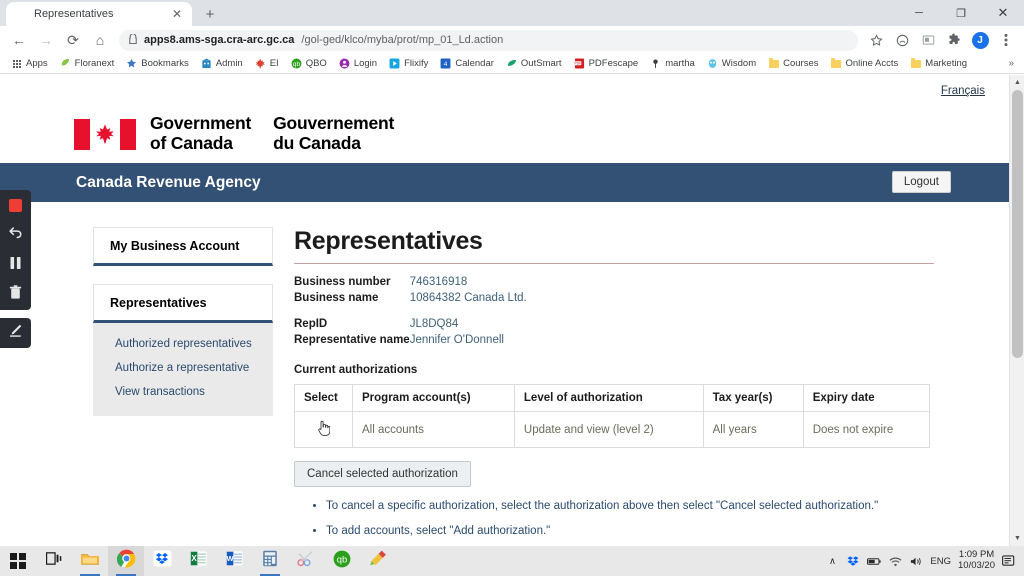  I want to click on page-scrollbar: ▲ ▼, so click(1016, 310).